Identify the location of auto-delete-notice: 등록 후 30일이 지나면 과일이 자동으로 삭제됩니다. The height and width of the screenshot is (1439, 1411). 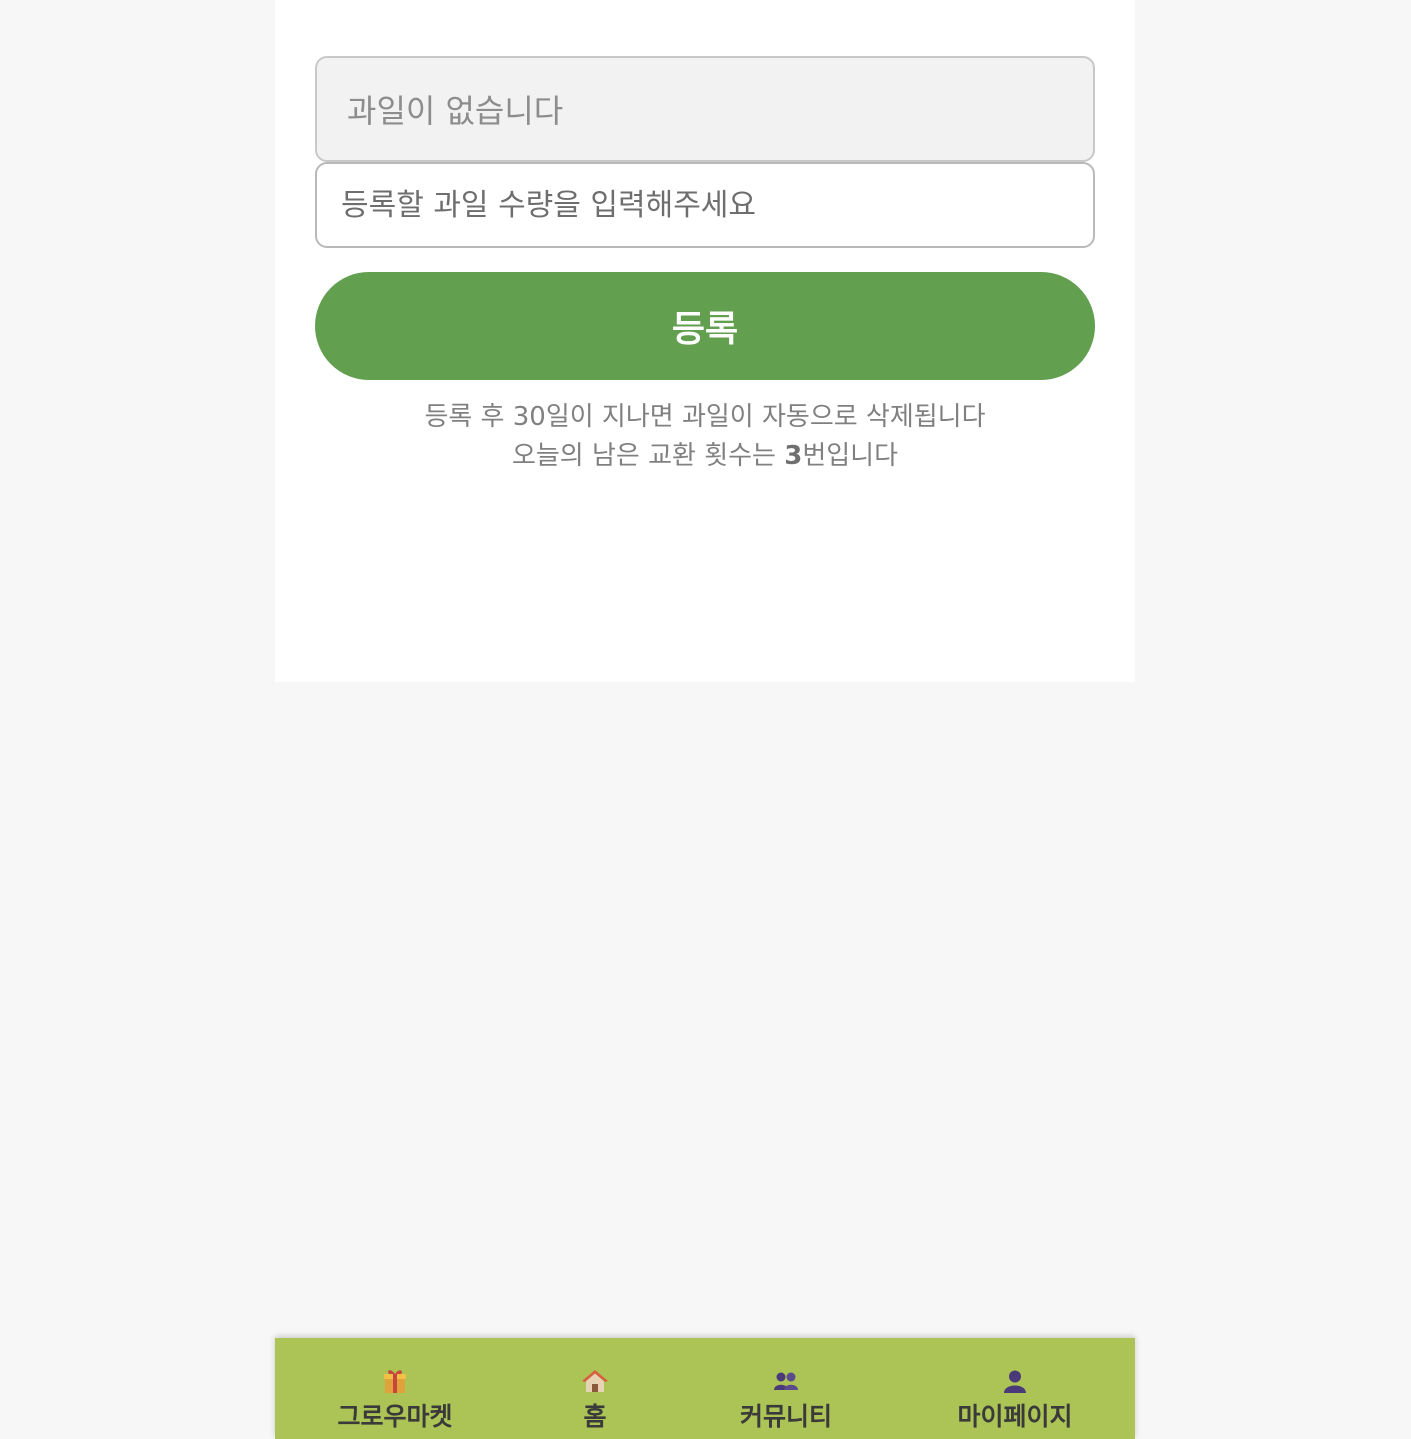
(705, 417).